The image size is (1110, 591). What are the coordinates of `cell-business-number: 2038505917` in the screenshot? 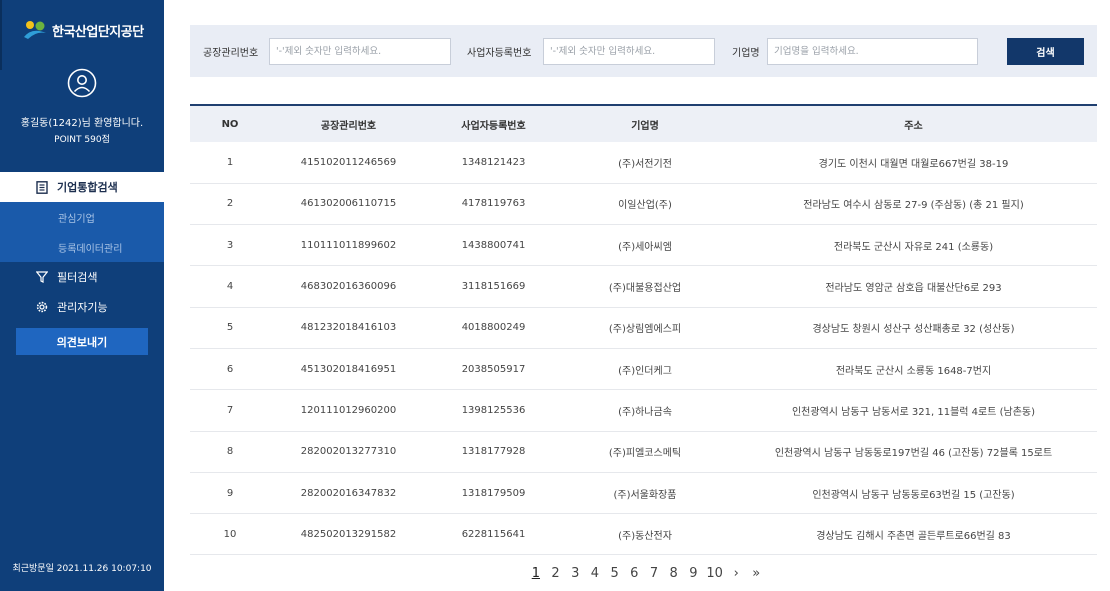 It's located at (493, 369).